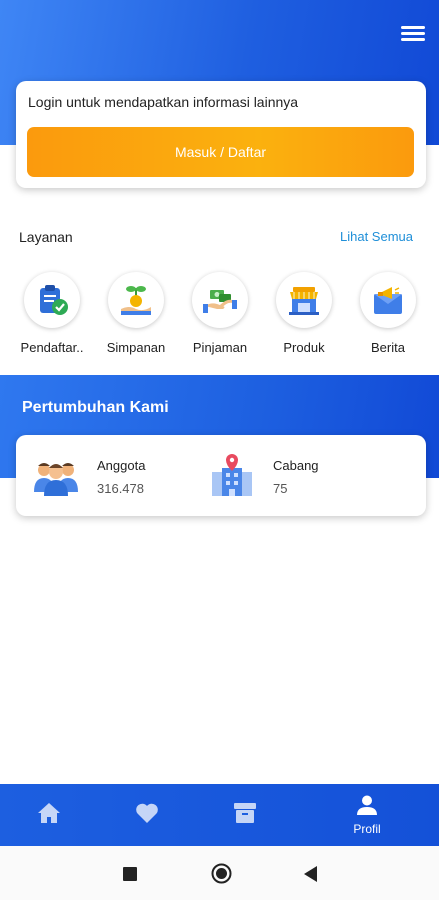  I want to click on home-icon, so click(49, 815).